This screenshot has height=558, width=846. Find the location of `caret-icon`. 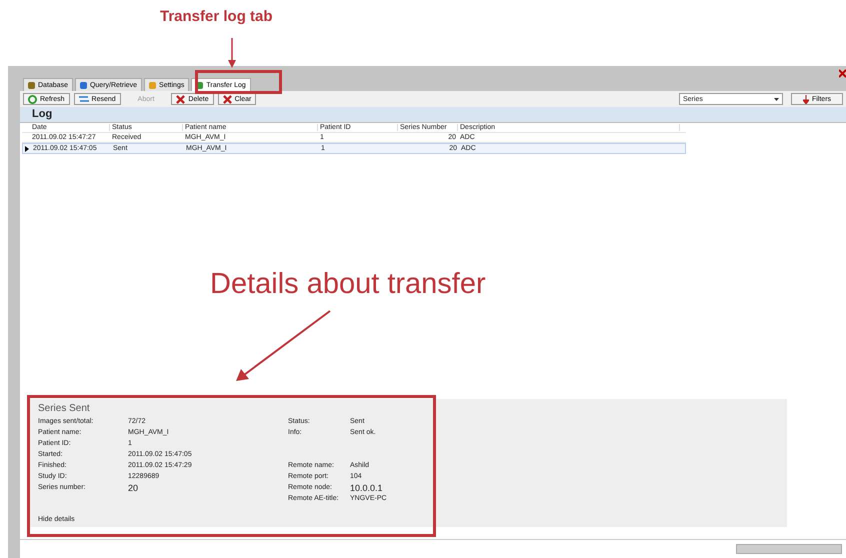

caret-icon is located at coordinates (776, 99).